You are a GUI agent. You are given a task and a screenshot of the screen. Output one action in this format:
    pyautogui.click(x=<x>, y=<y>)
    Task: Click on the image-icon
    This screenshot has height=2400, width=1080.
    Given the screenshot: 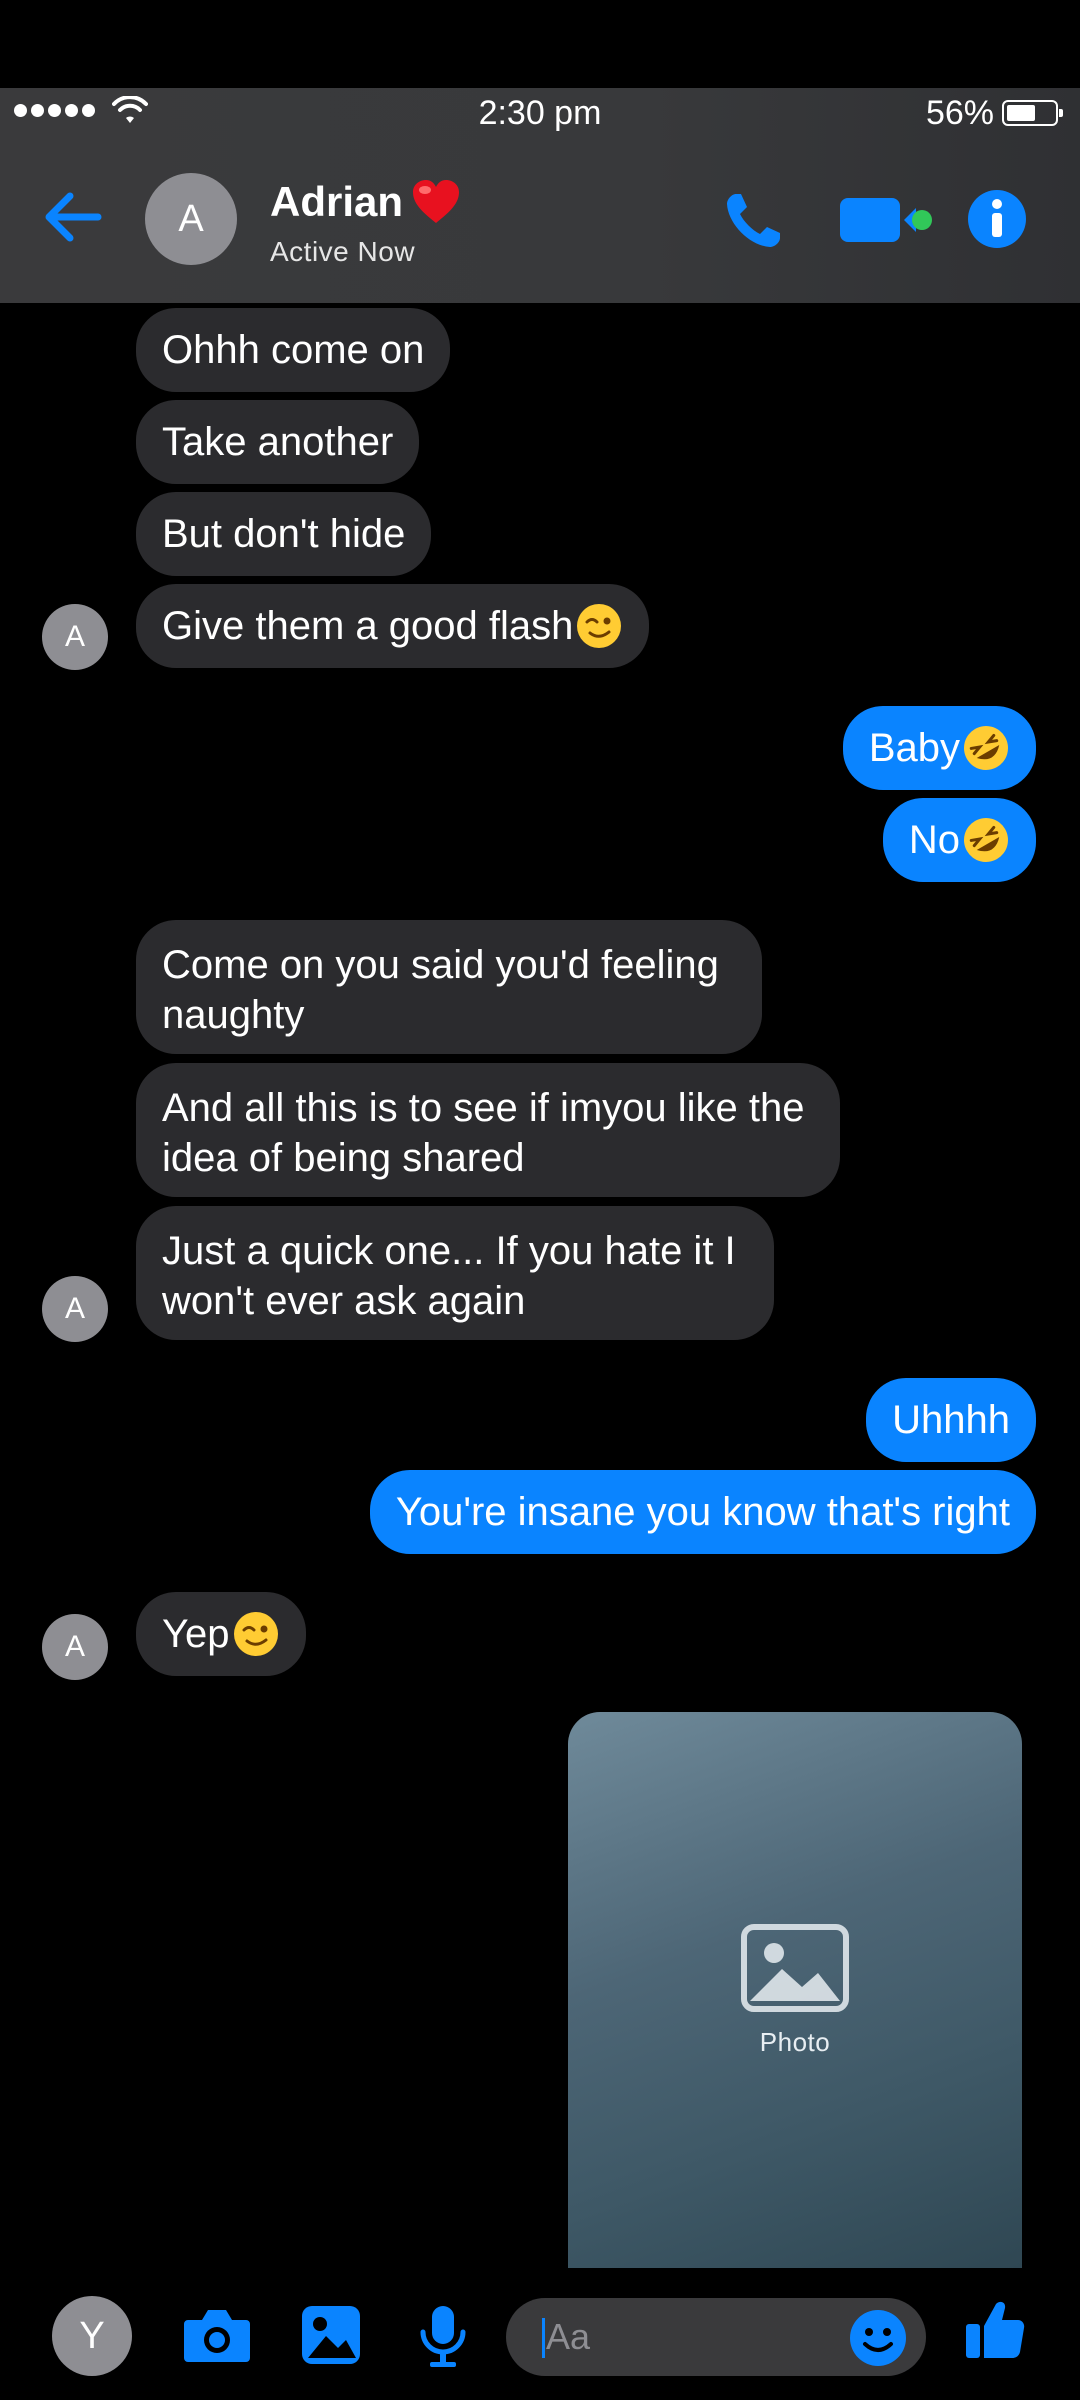 What is the action you would take?
    pyautogui.click(x=331, y=2335)
    